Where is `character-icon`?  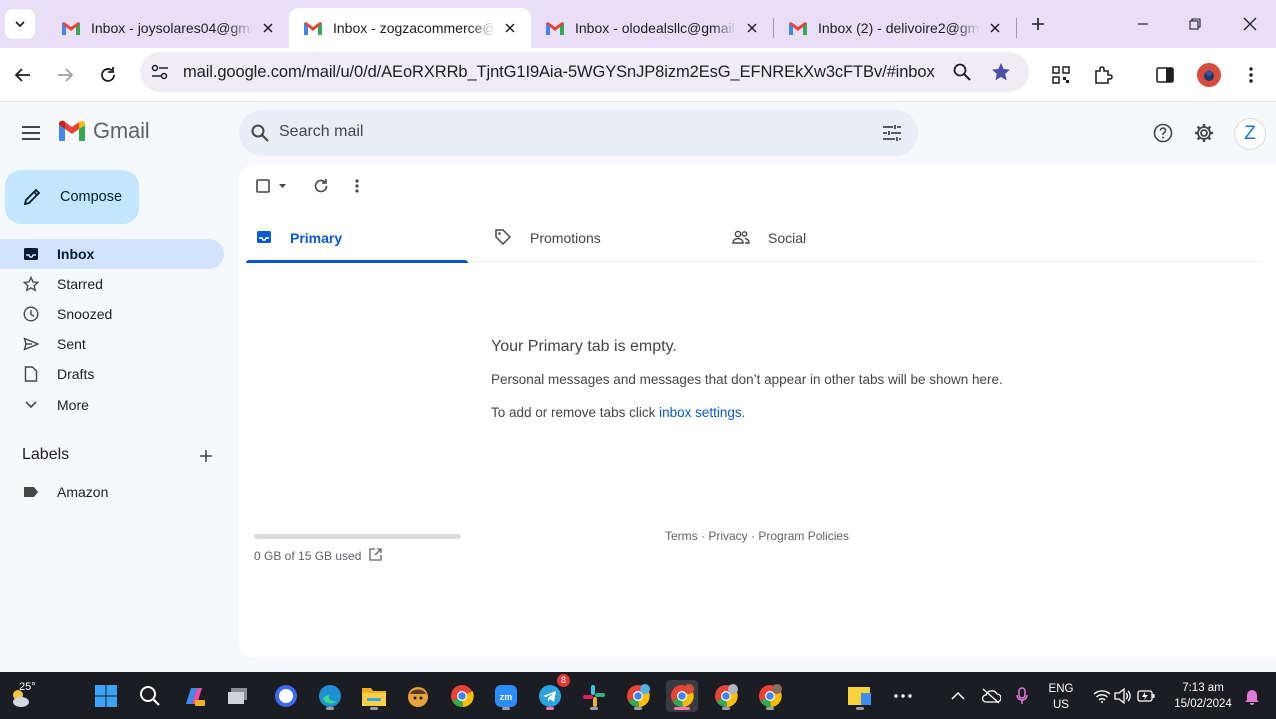
character-icon is located at coordinates (418, 697).